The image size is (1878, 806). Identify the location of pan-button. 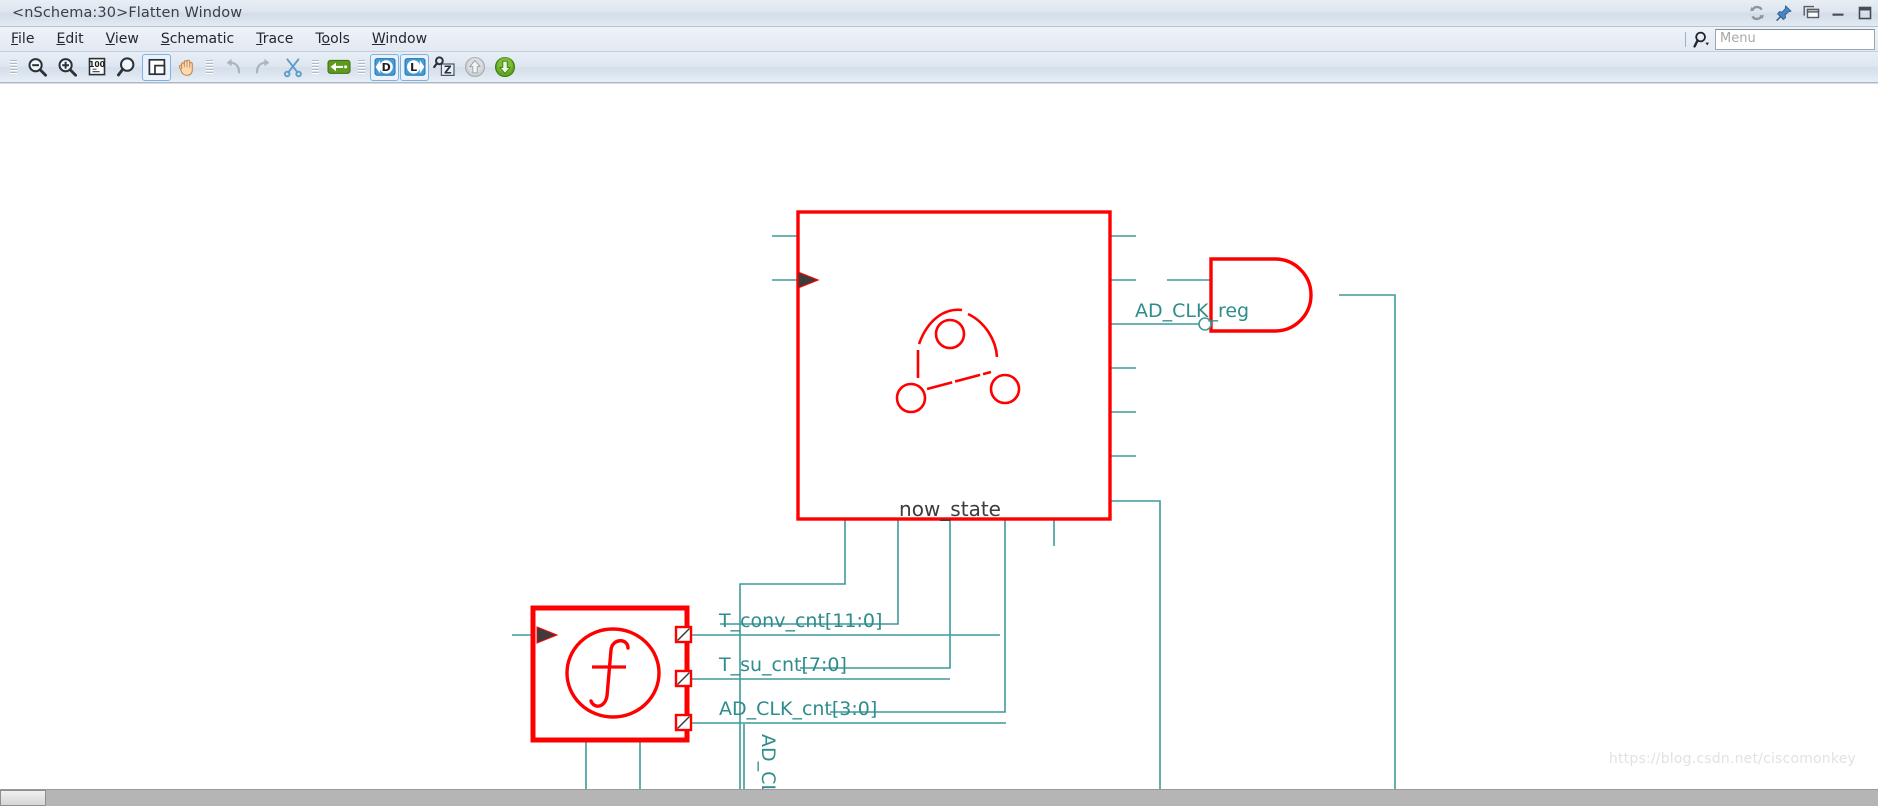
(186, 67).